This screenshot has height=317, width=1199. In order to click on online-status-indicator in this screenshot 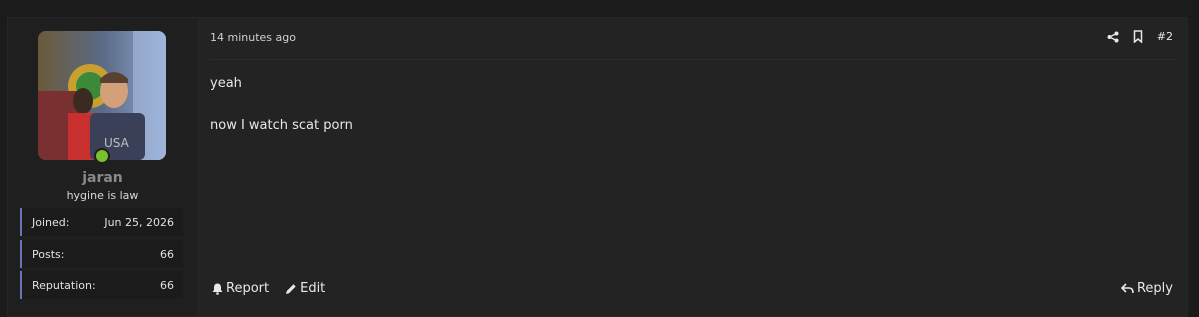, I will do `click(102, 156)`.